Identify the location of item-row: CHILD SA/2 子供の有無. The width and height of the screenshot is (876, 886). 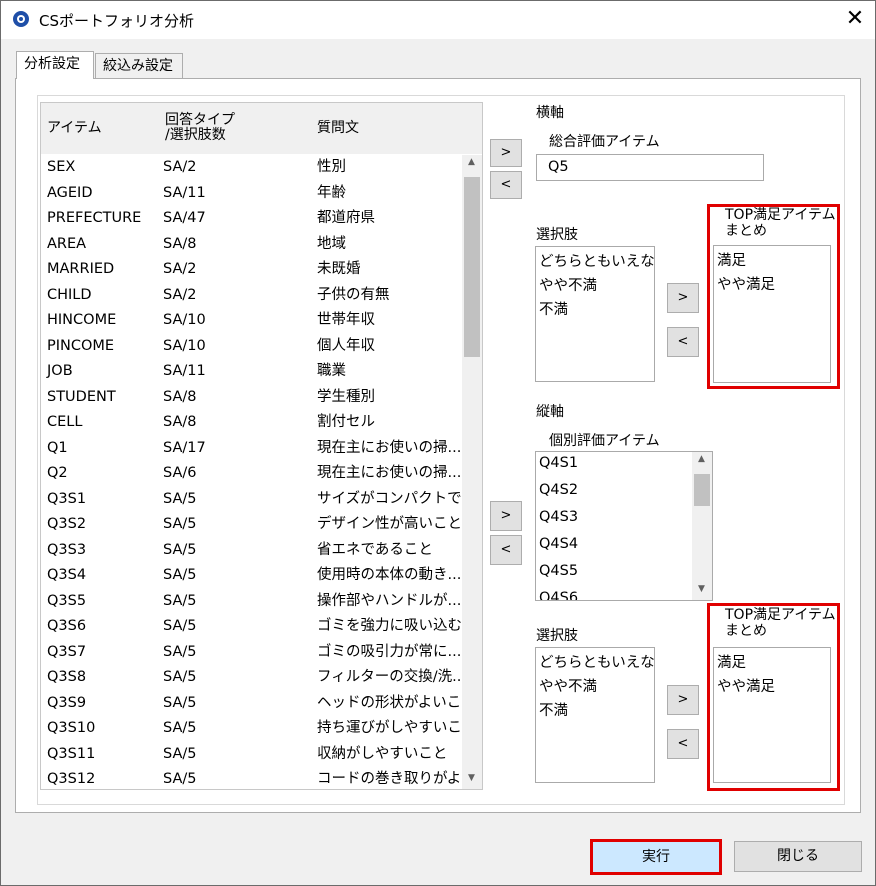
(251, 295).